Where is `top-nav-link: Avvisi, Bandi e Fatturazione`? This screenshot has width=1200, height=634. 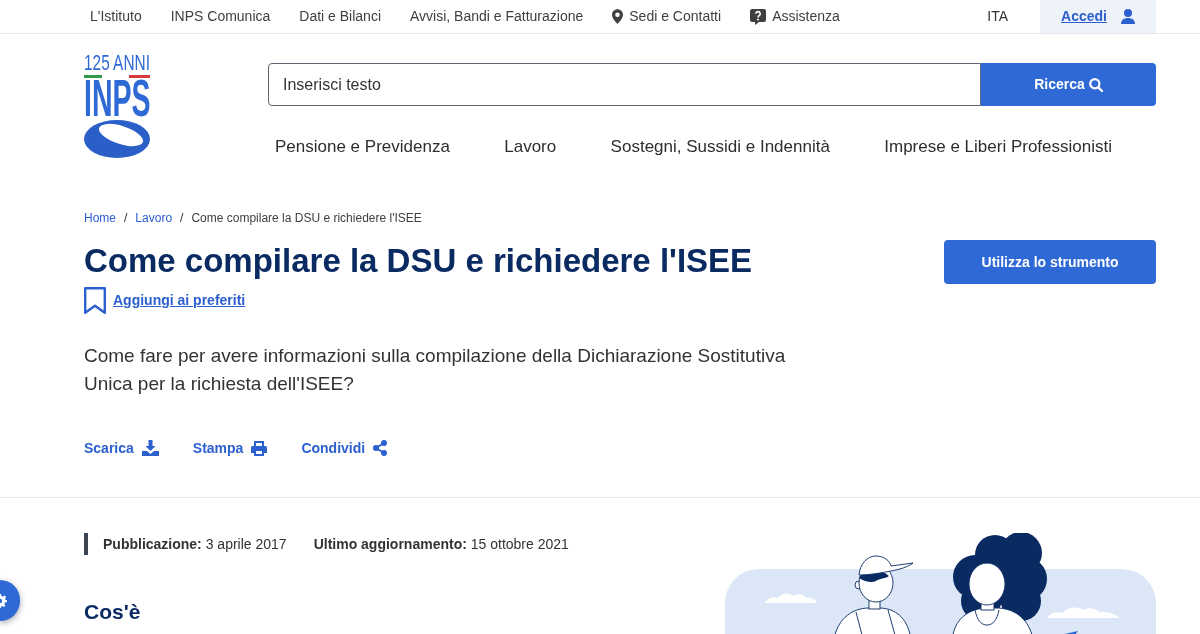 top-nav-link: Avvisi, Bandi e Fatturazione is located at coordinates (497, 16).